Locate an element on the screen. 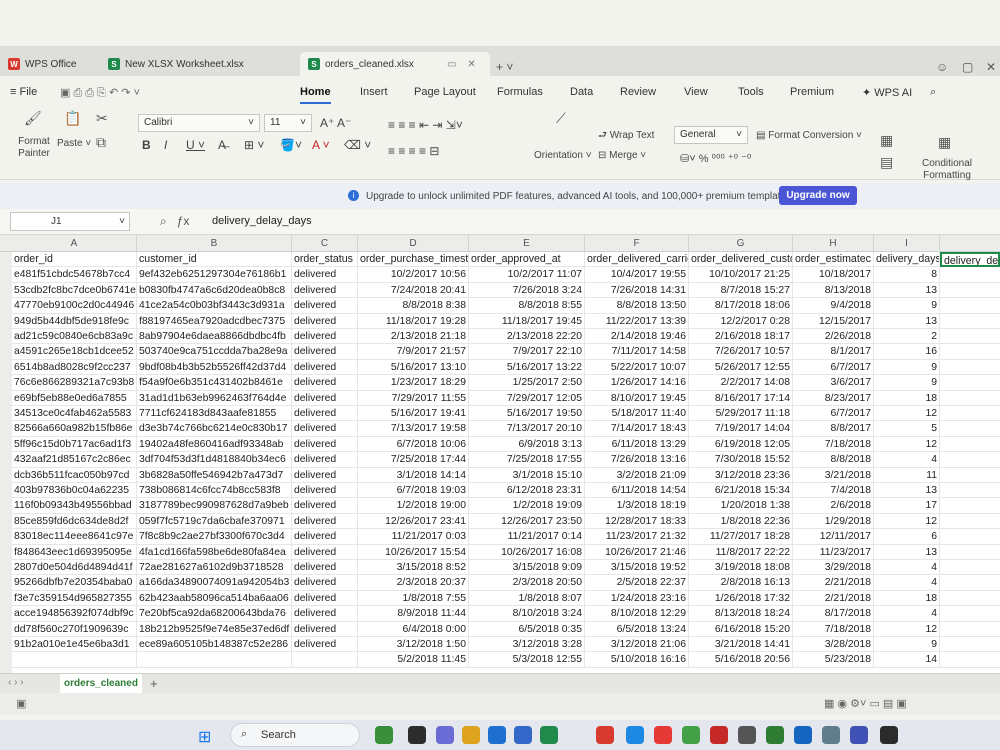 The image size is (1000, 750). cell: 5 is located at coordinates (907, 429).